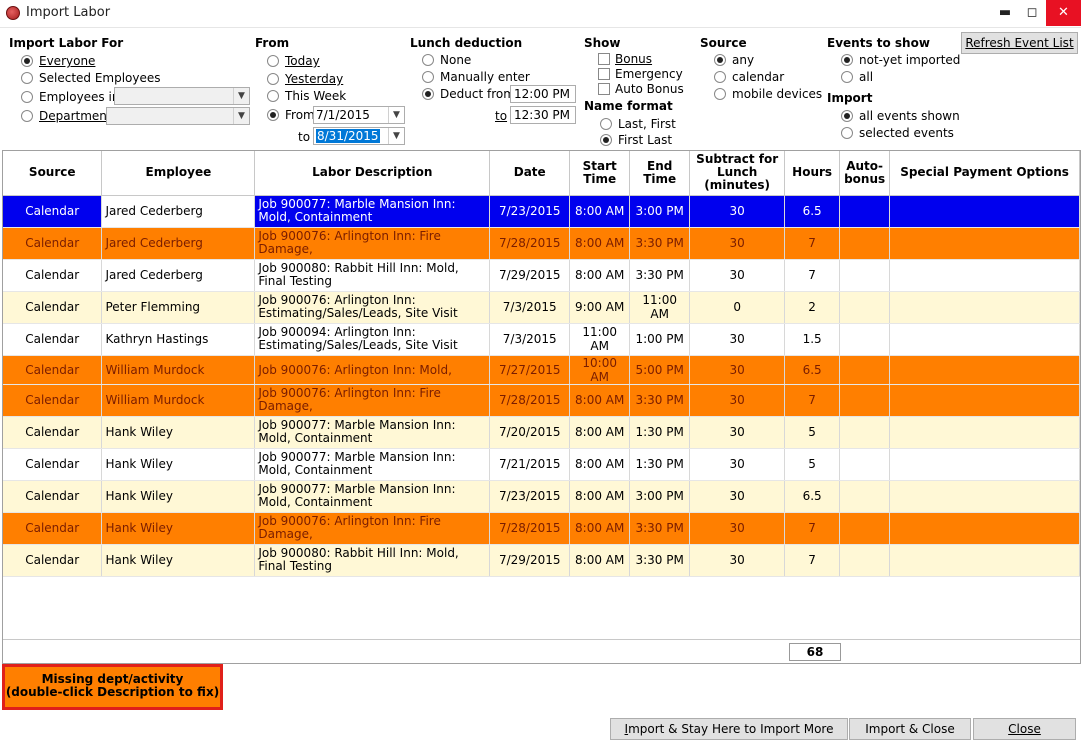 This screenshot has height=743, width=1081. Describe the element at coordinates (359, 115) in the screenshot. I see `from-date-picker: 7/1/2015 ▼` at that location.